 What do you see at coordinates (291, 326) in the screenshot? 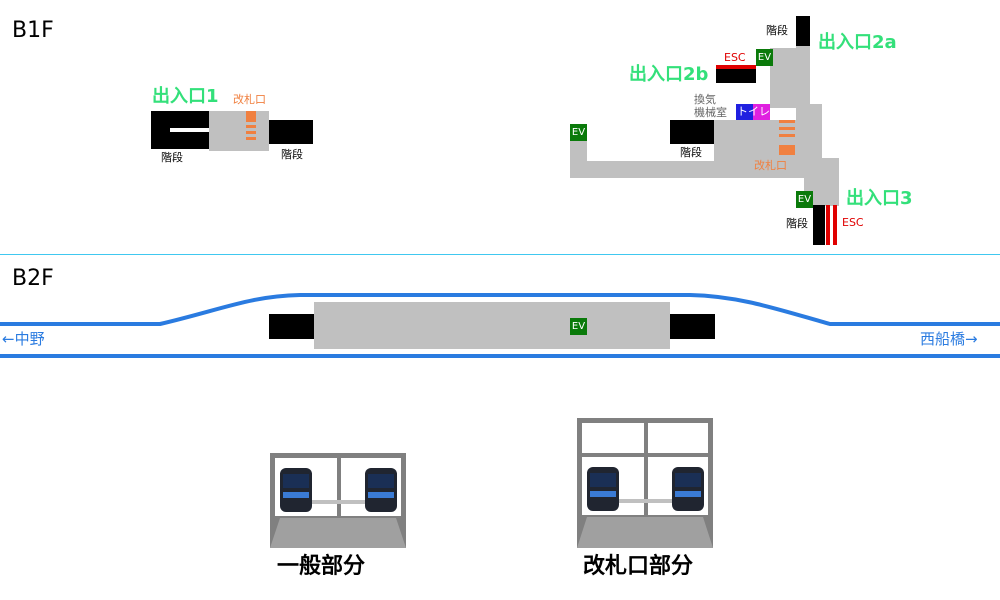
I see `platform-stair-west` at bounding box center [291, 326].